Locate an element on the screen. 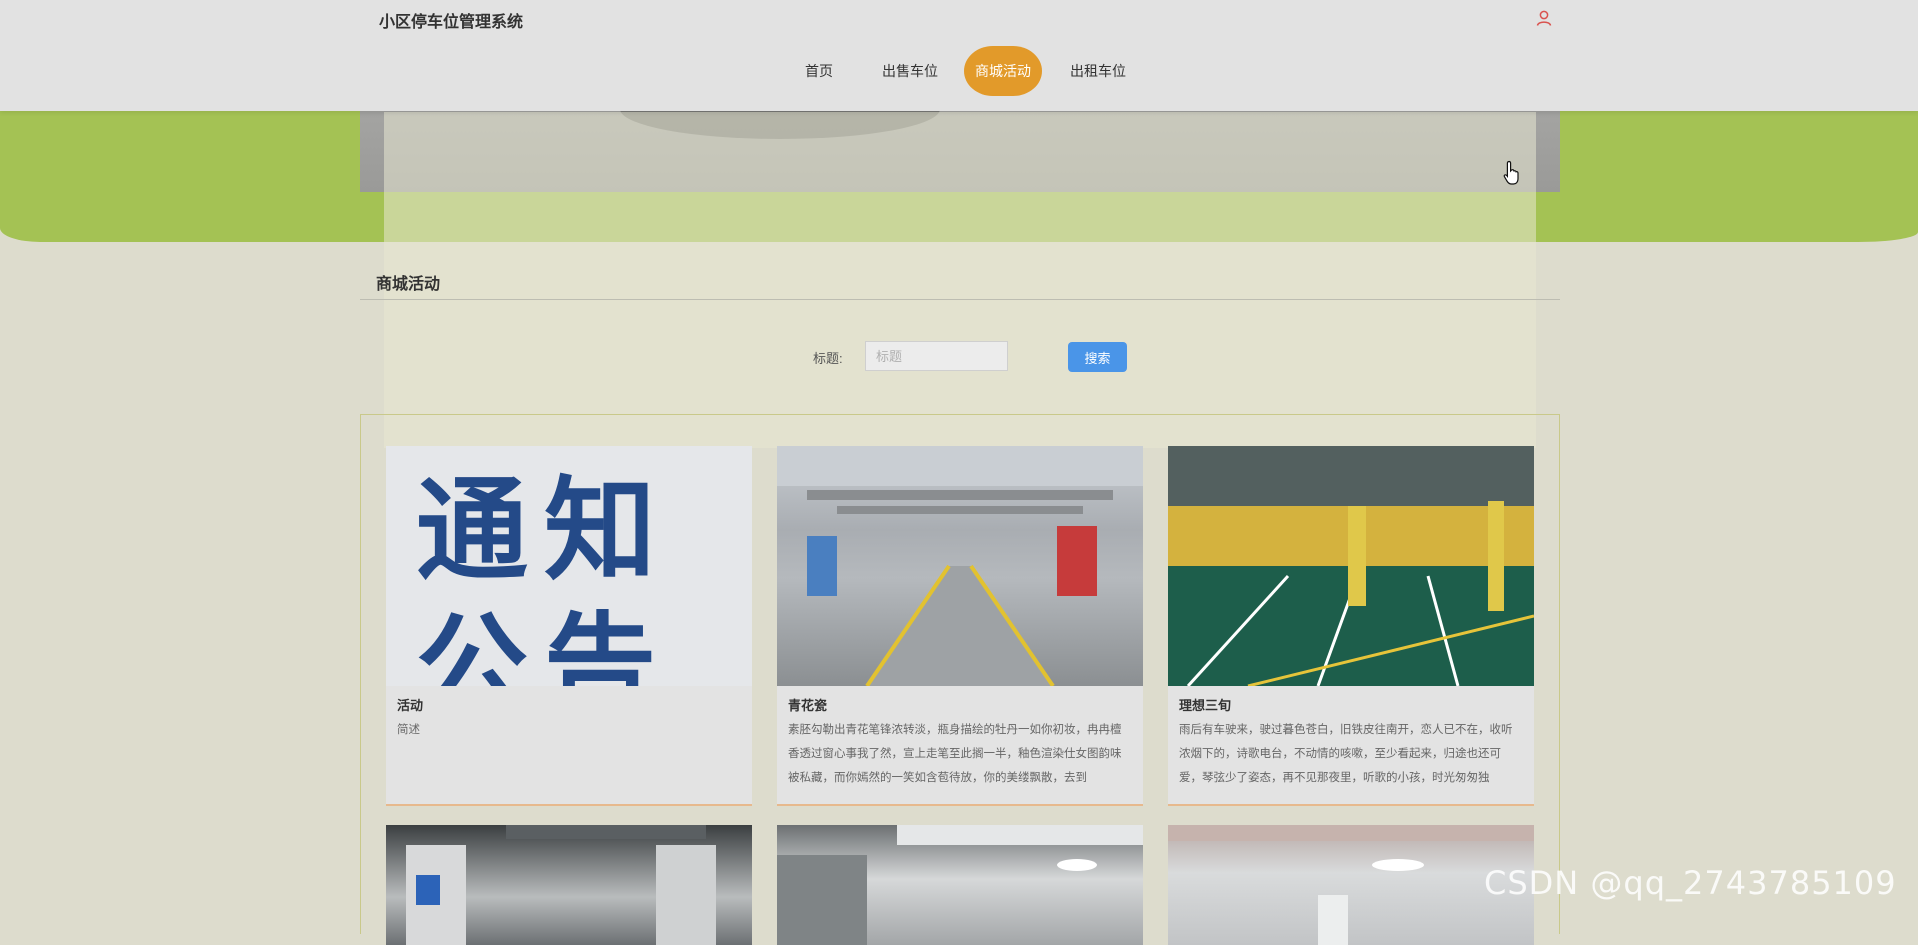 The height and width of the screenshot is (945, 1918). search-button: 搜索 is located at coordinates (1097, 357).